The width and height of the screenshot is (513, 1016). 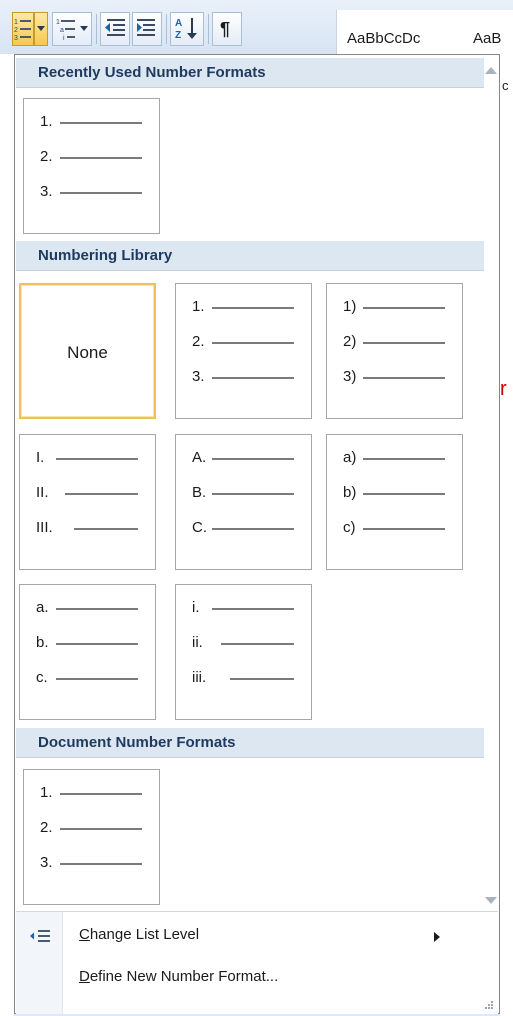 What do you see at coordinates (350, 306) in the screenshot?
I see `list-marker-label: 1)` at bounding box center [350, 306].